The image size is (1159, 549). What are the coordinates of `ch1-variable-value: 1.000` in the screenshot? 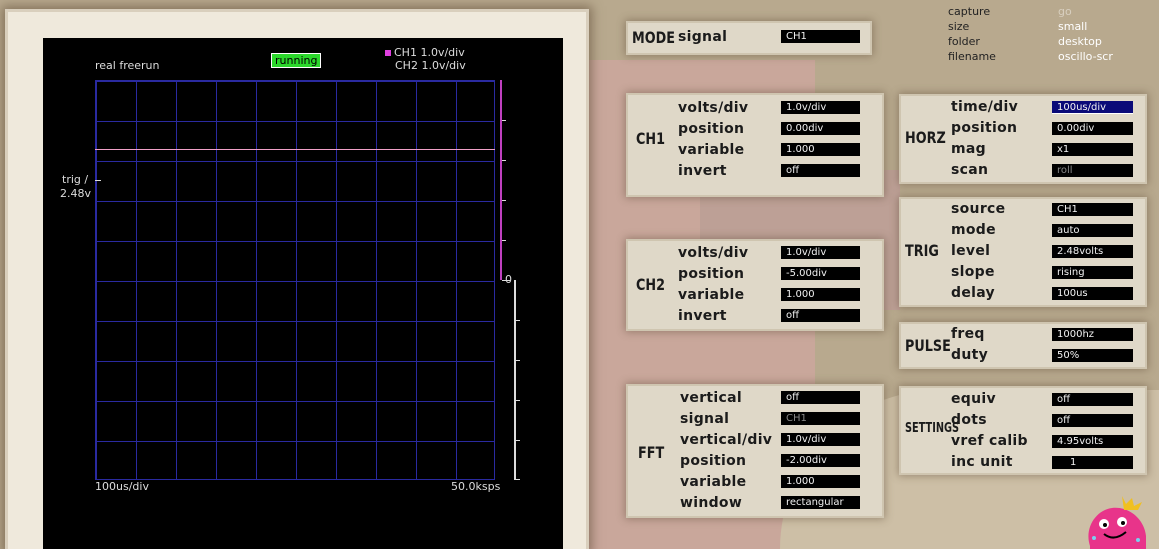 It's located at (820, 149).